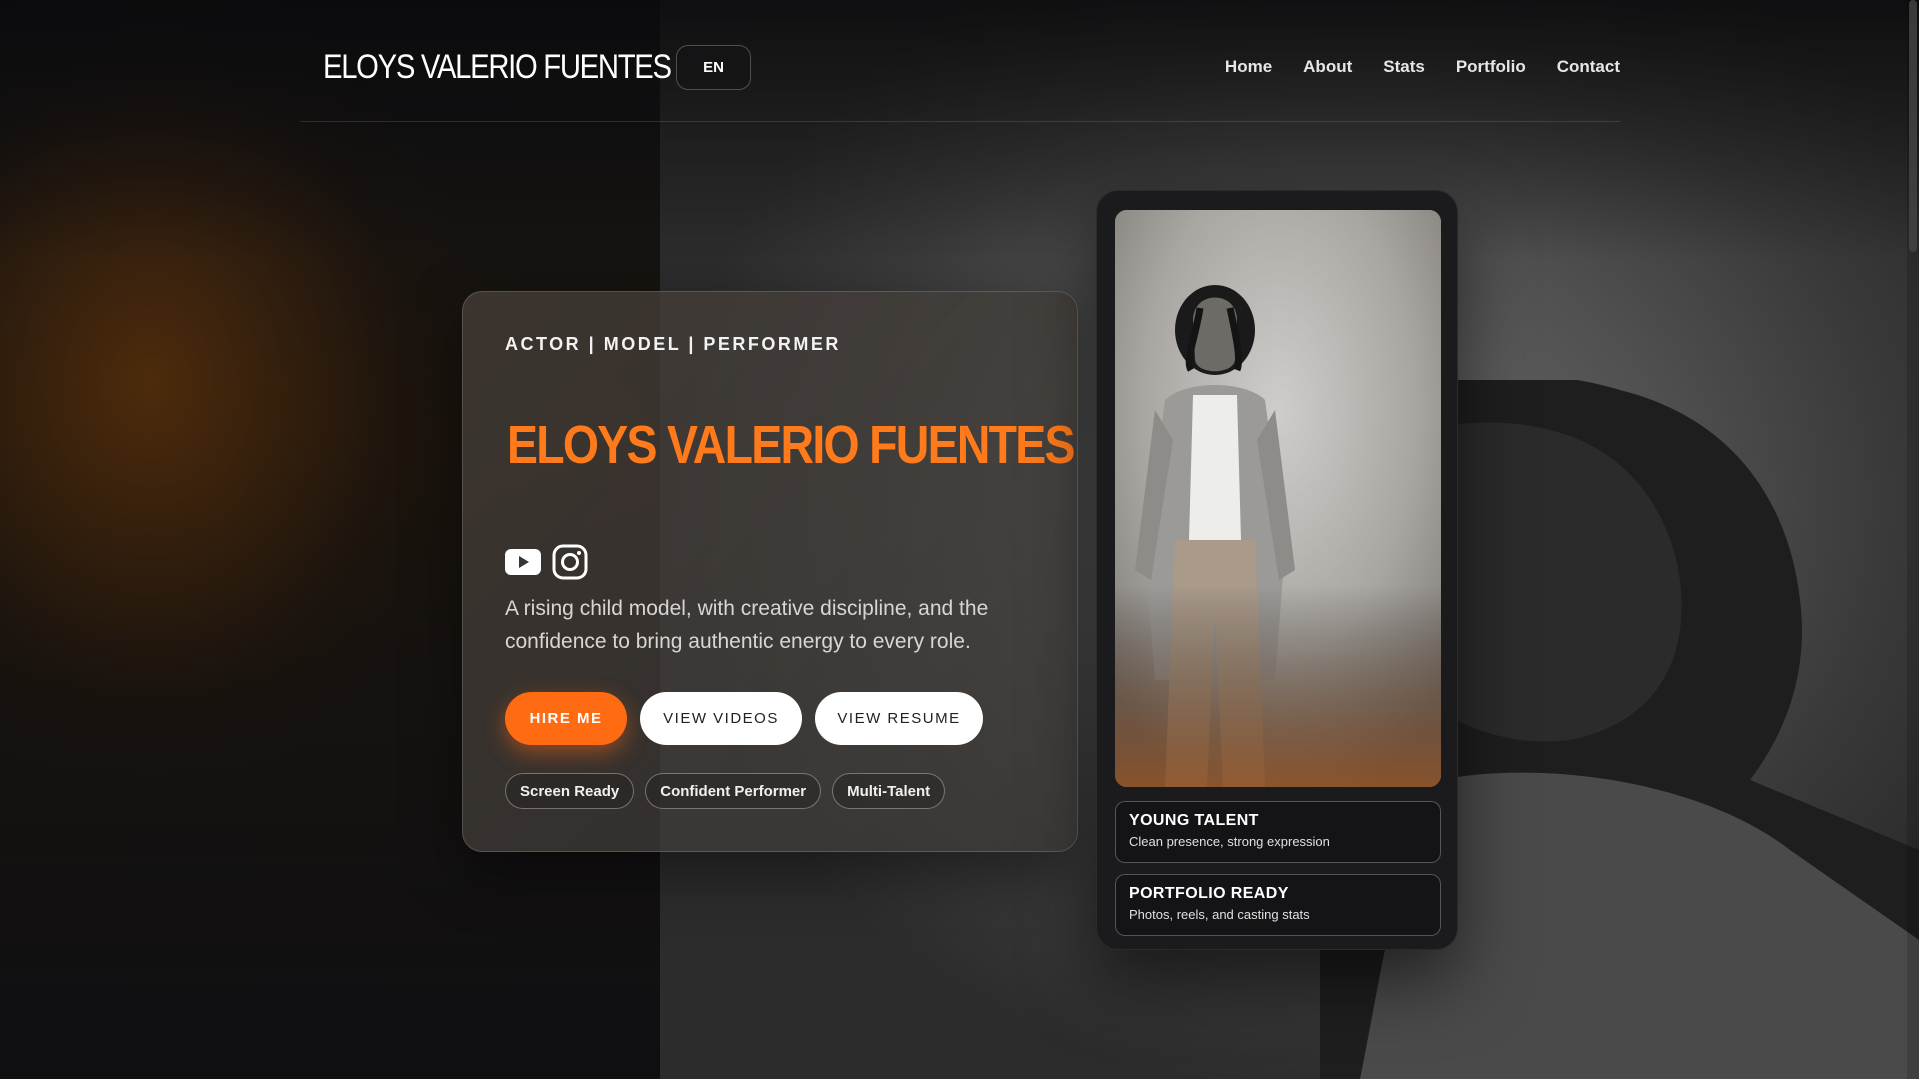 This screenshot has height=1079, width=1919. I want to click on info-title: YOUNG TALENT, so click(1194, 820).